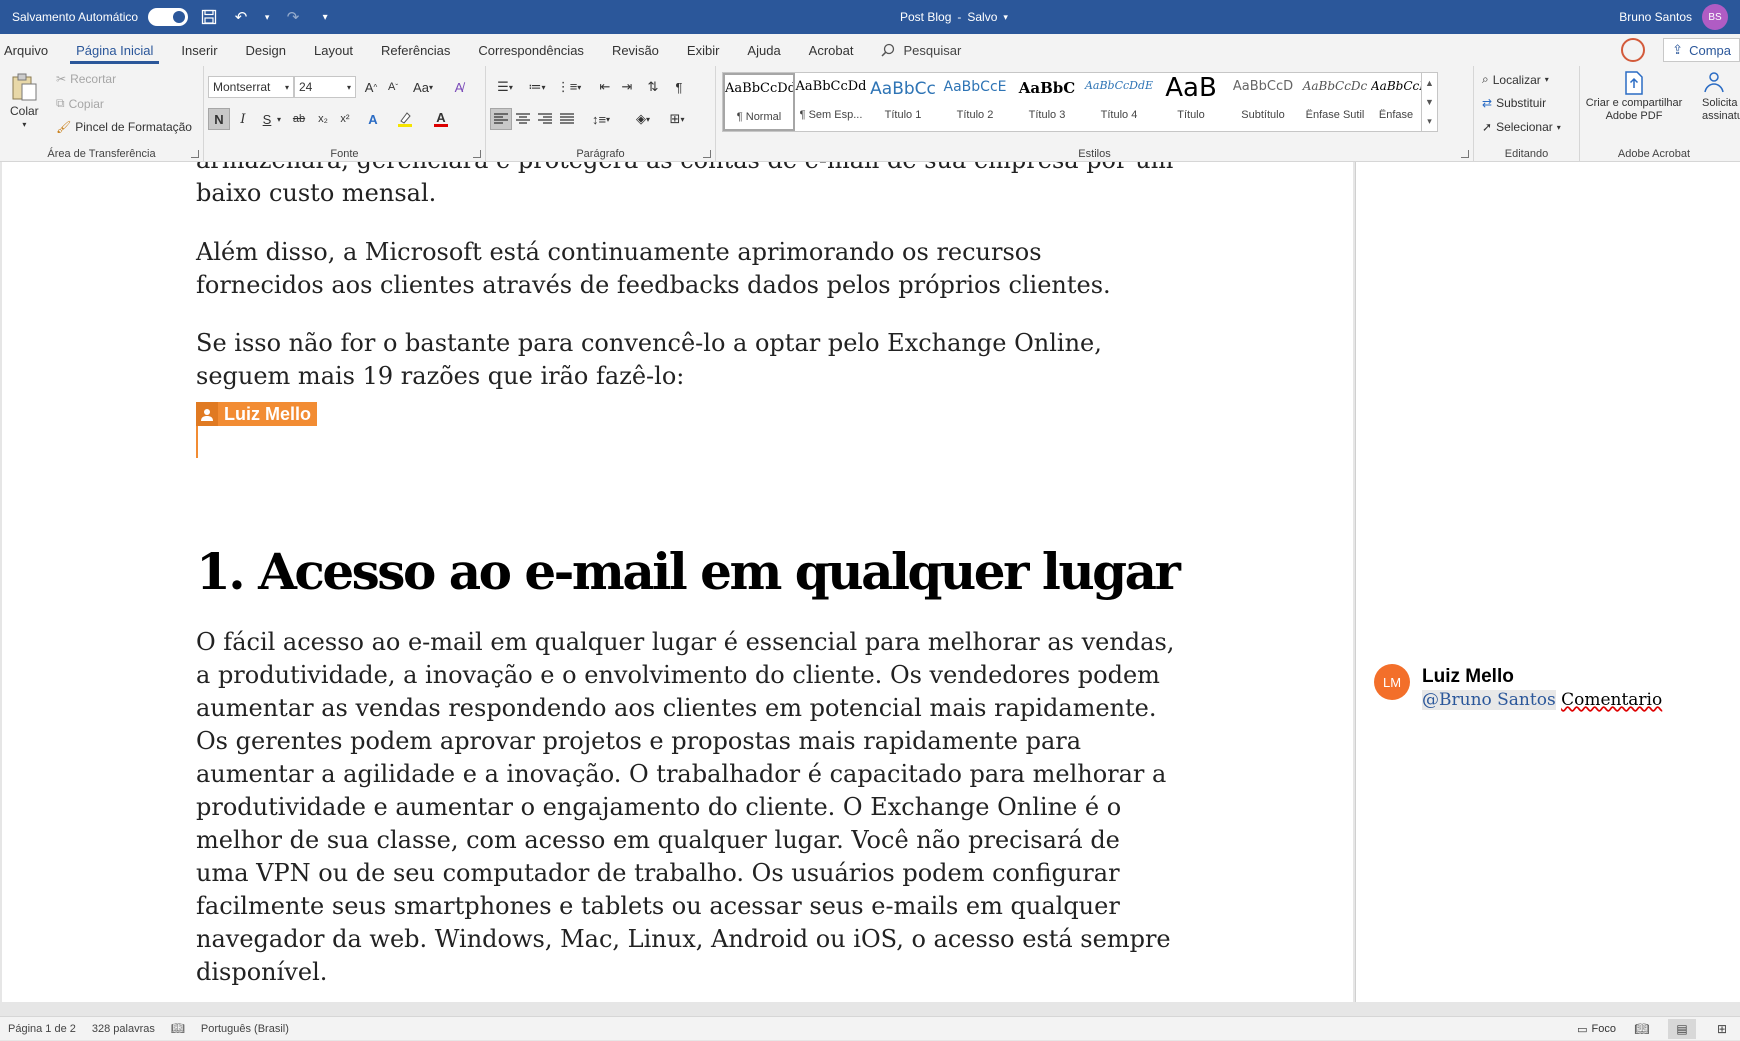 The height and width of the screenshot is (1041, 1740). I want to click on bold-button: N, so click(219, 119).